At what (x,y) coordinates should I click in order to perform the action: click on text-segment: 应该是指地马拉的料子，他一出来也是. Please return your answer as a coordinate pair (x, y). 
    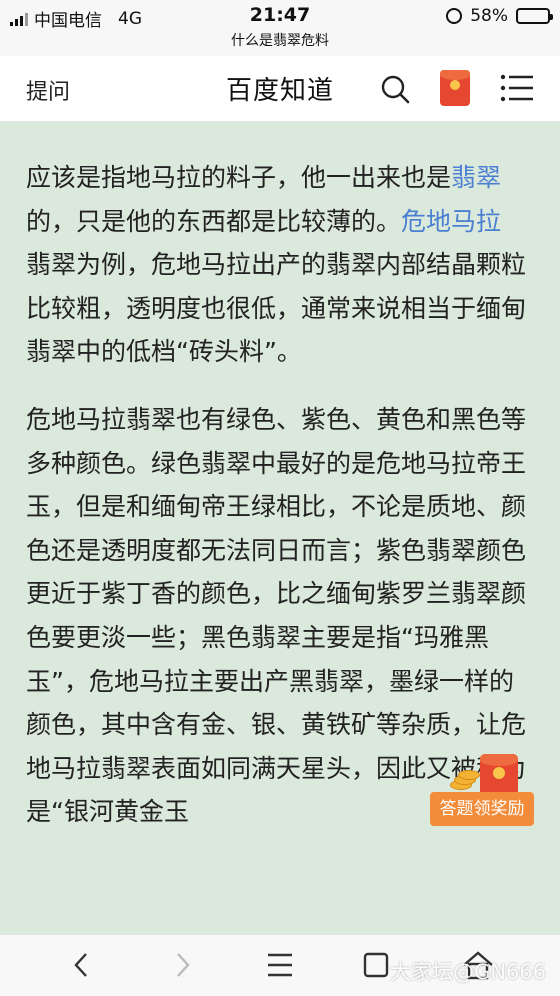
    Looking at the image, I should click on (239, 177).